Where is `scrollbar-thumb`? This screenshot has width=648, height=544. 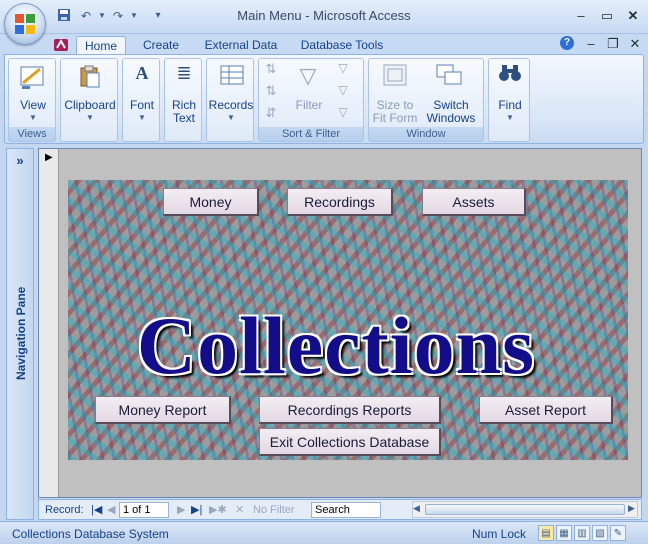 scrollbar-thumb is located at coordinates (525, 509).